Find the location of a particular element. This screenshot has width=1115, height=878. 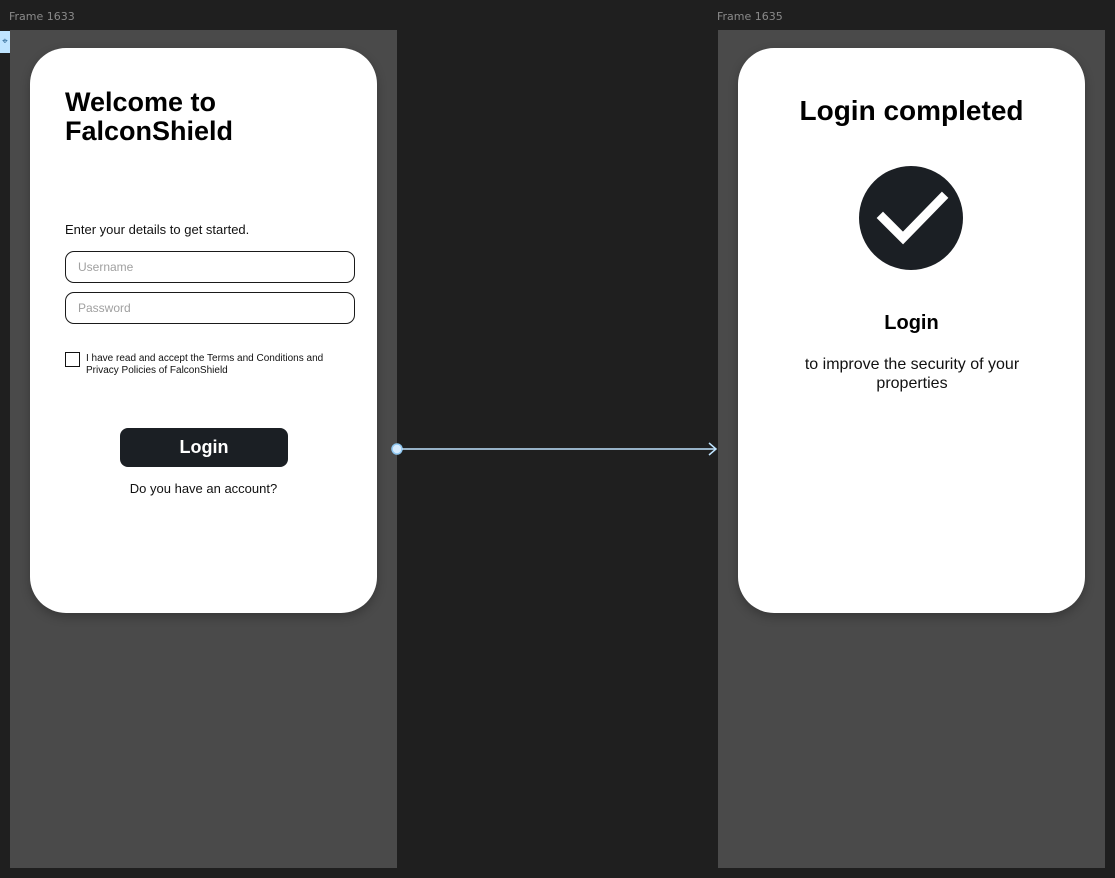

terms-checkbox is located at coordinates (72, 359).